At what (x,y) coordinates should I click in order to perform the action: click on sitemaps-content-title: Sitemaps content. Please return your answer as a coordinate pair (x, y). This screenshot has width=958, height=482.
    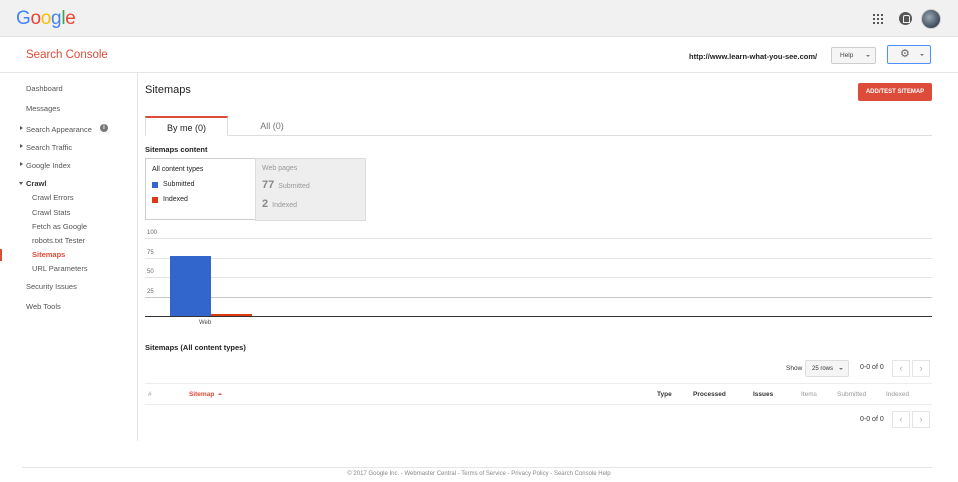
    Looking at the image, I should click on (176, 149).